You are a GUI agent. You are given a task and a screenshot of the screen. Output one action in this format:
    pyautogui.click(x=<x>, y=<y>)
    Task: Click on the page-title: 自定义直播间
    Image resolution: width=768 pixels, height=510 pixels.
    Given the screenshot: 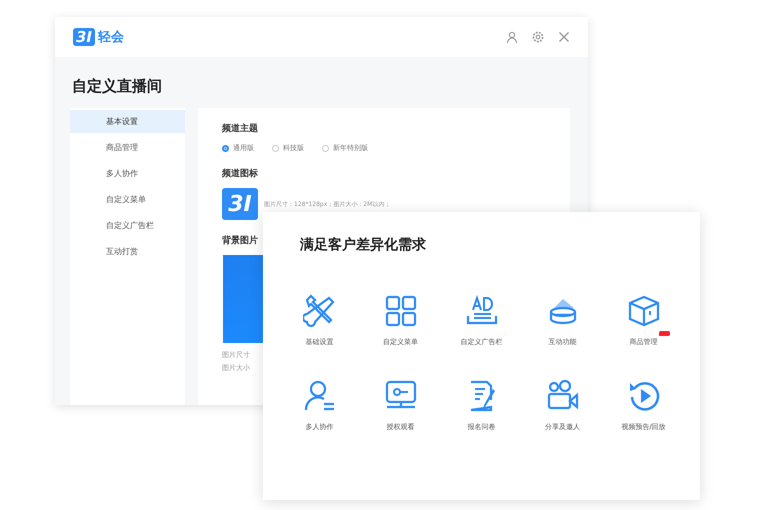 What is the action you would take?
    pyautogui.click(x=117, y=86)
    